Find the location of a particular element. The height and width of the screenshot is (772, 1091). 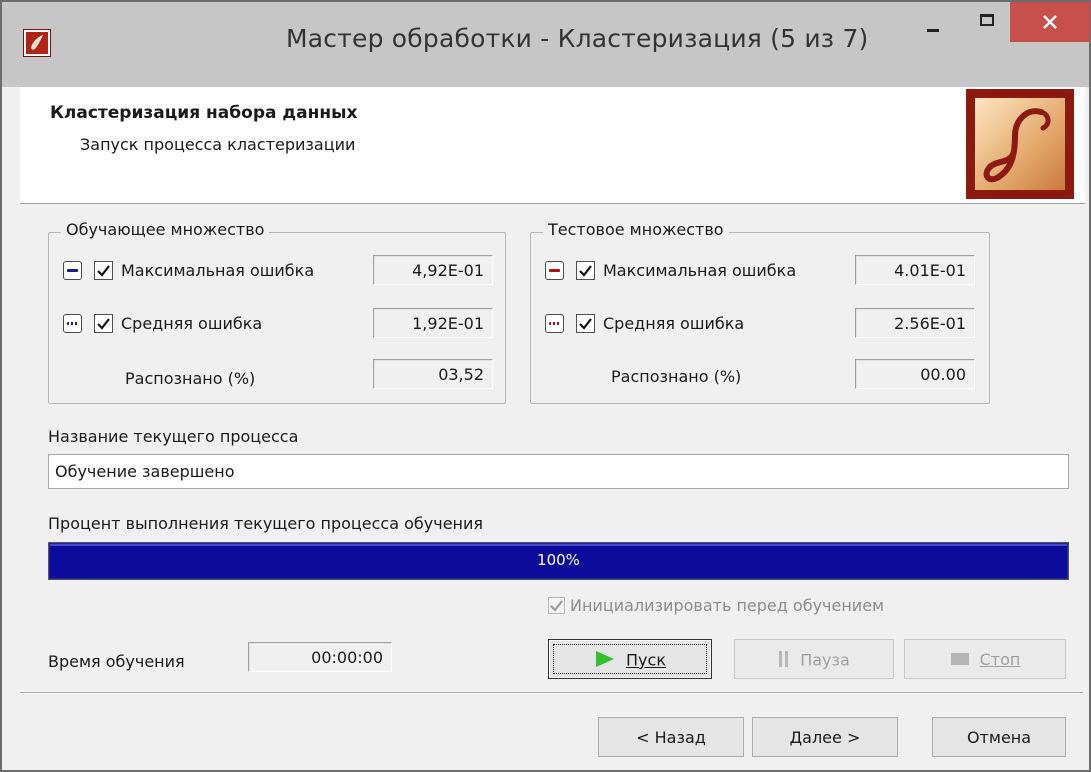

maximize-button is located at coordinates (987, 22).